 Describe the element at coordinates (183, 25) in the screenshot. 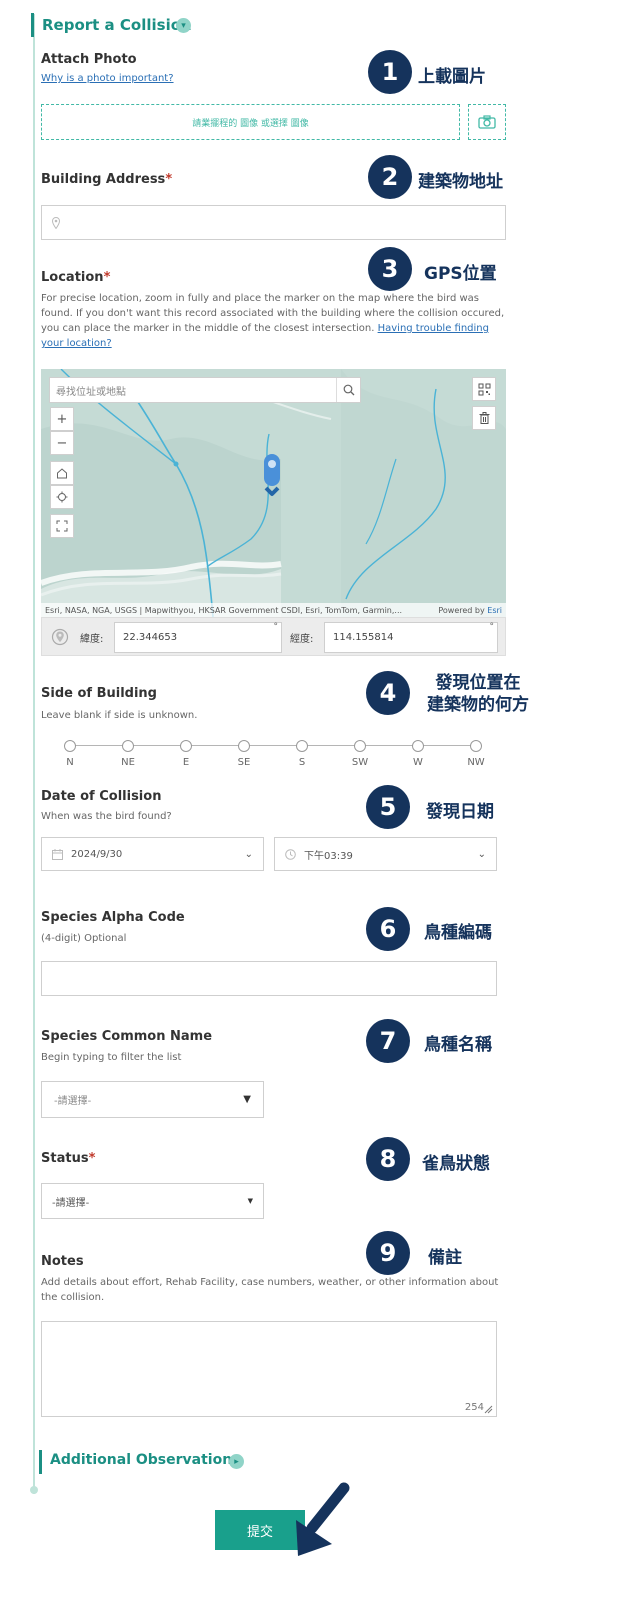

I see `chevron-down-icon: ▾` at that location.